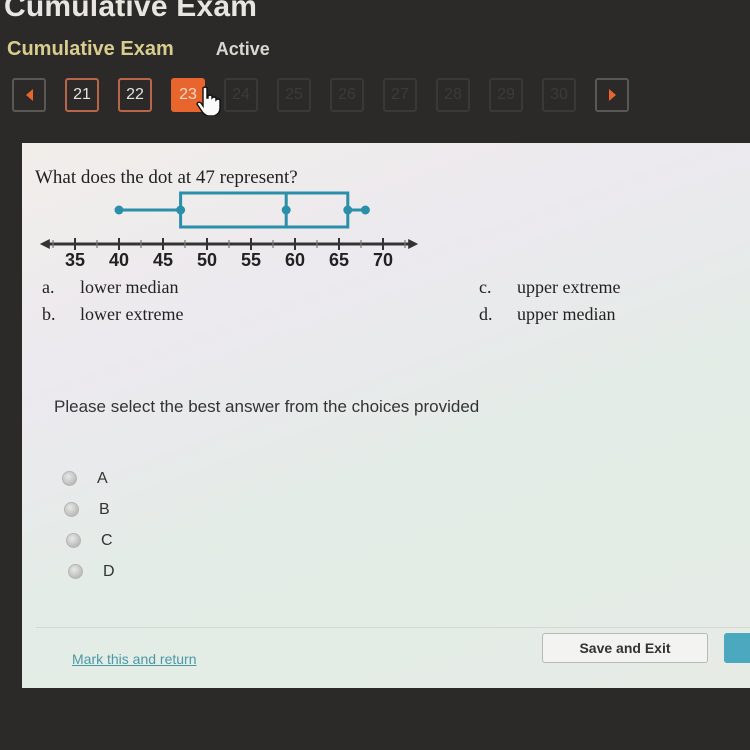 This screenshot has width=750, height=750. Describe the element at coordinates (90, 540) in the screenshot. I see `option-c: C` at that location.